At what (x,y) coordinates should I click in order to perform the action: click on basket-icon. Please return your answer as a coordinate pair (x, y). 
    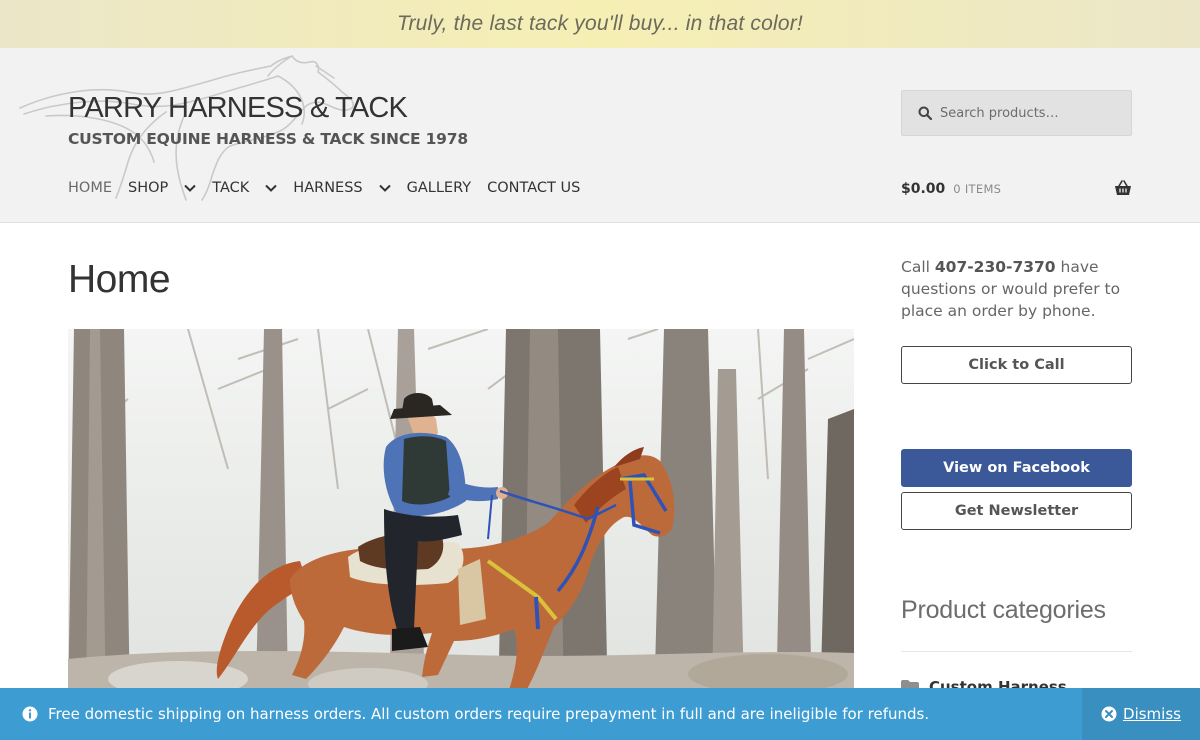
    Looking at the image, I should click on (1123, 188).